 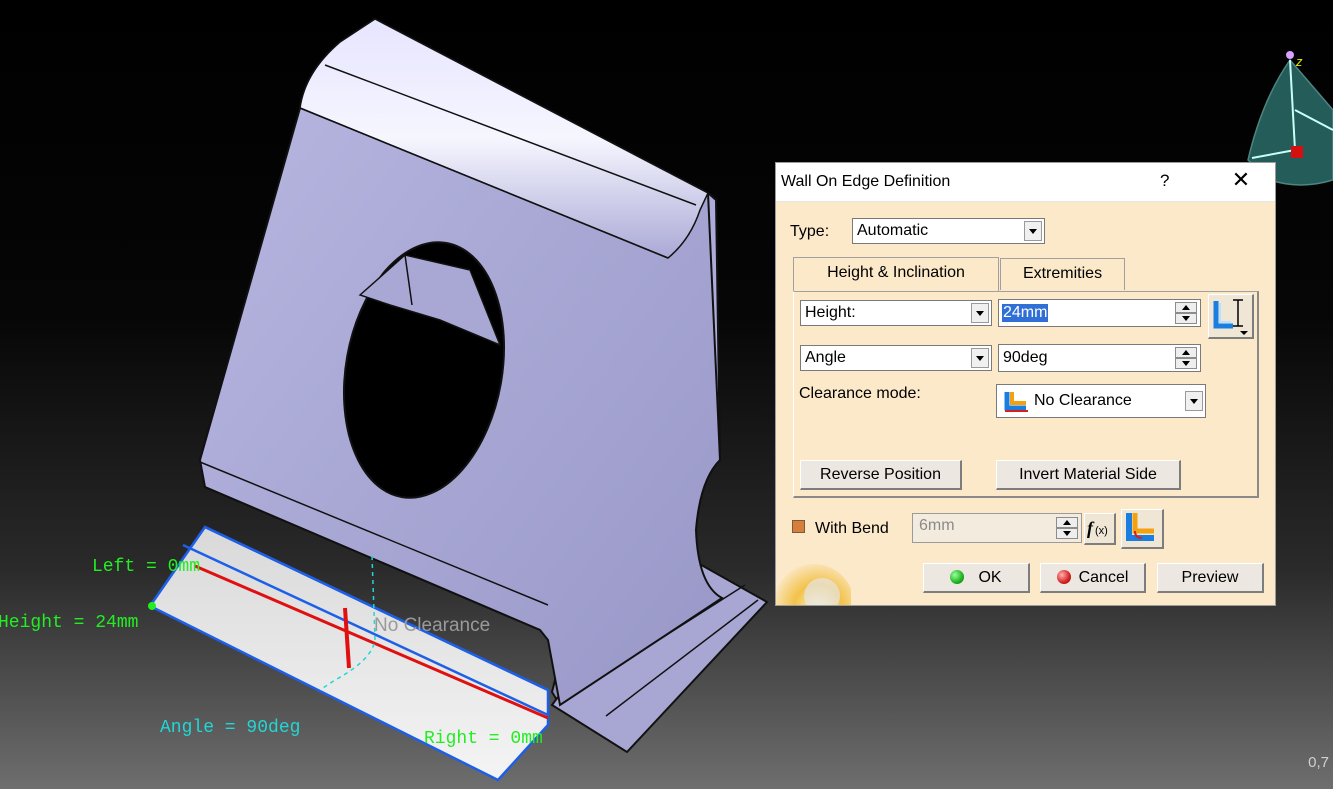 What do you see at coordinates (866, 181) in the screenshot?
I see `dialog-title: Wall On Edge Definition` at bounding box center [866, 181].